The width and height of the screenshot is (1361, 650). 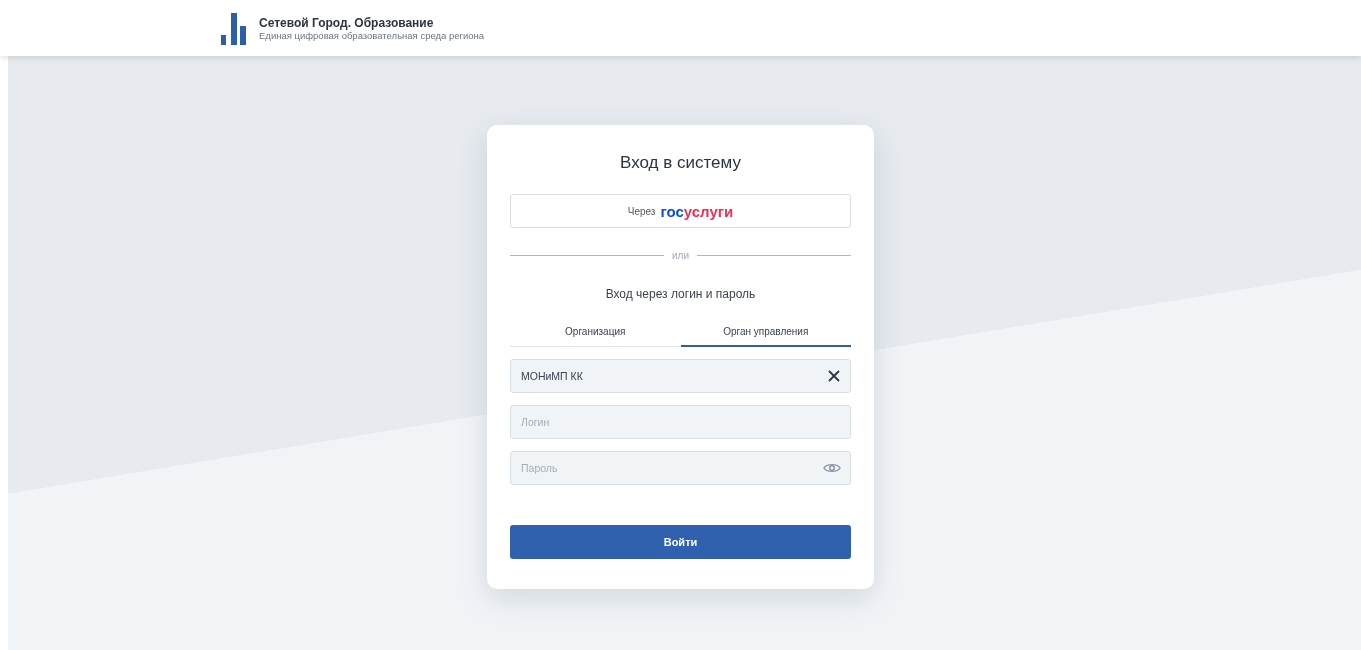 What do you see at coordinates (595, 332) in the screenshot?
I see `tab: Организация` at bounding box center [595, 332].